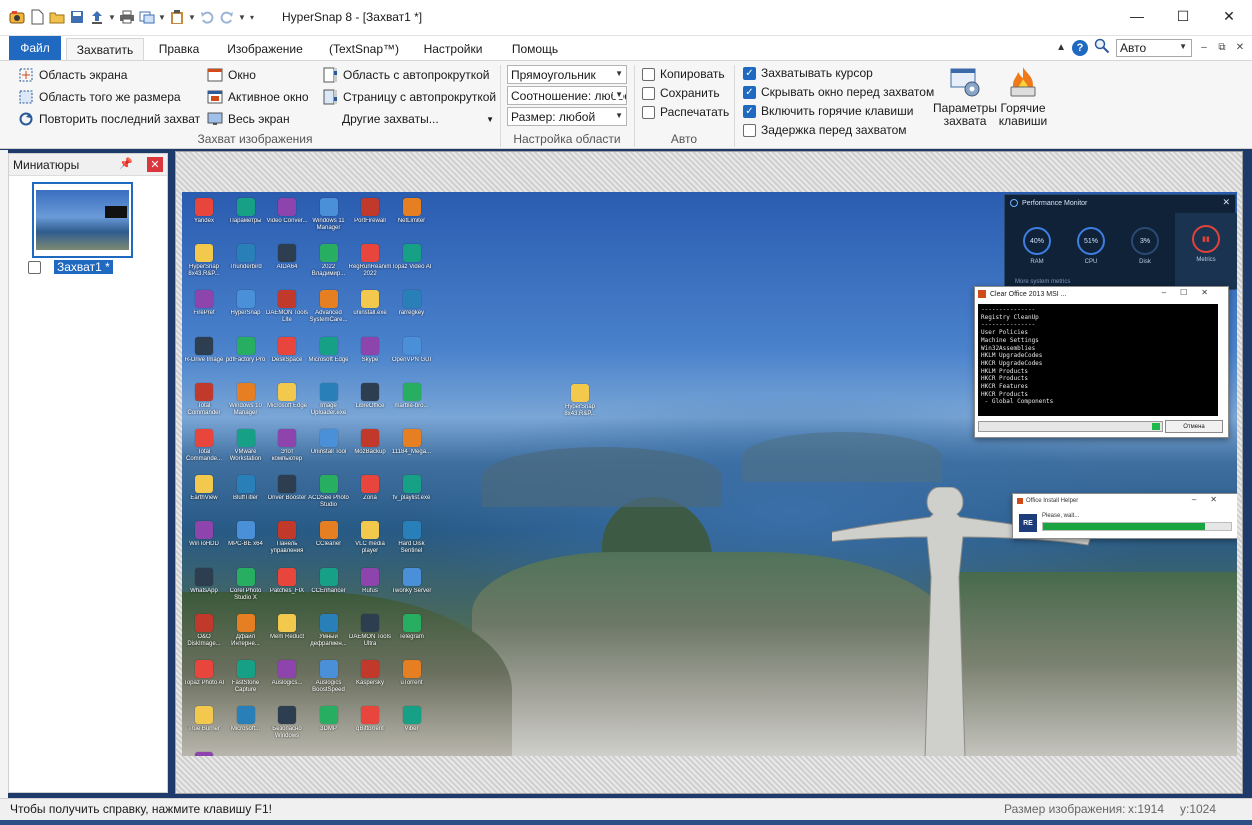  Describe the element at coordinates (1229, 16) in the screenshot. I see `close-button: ✕` at that location.